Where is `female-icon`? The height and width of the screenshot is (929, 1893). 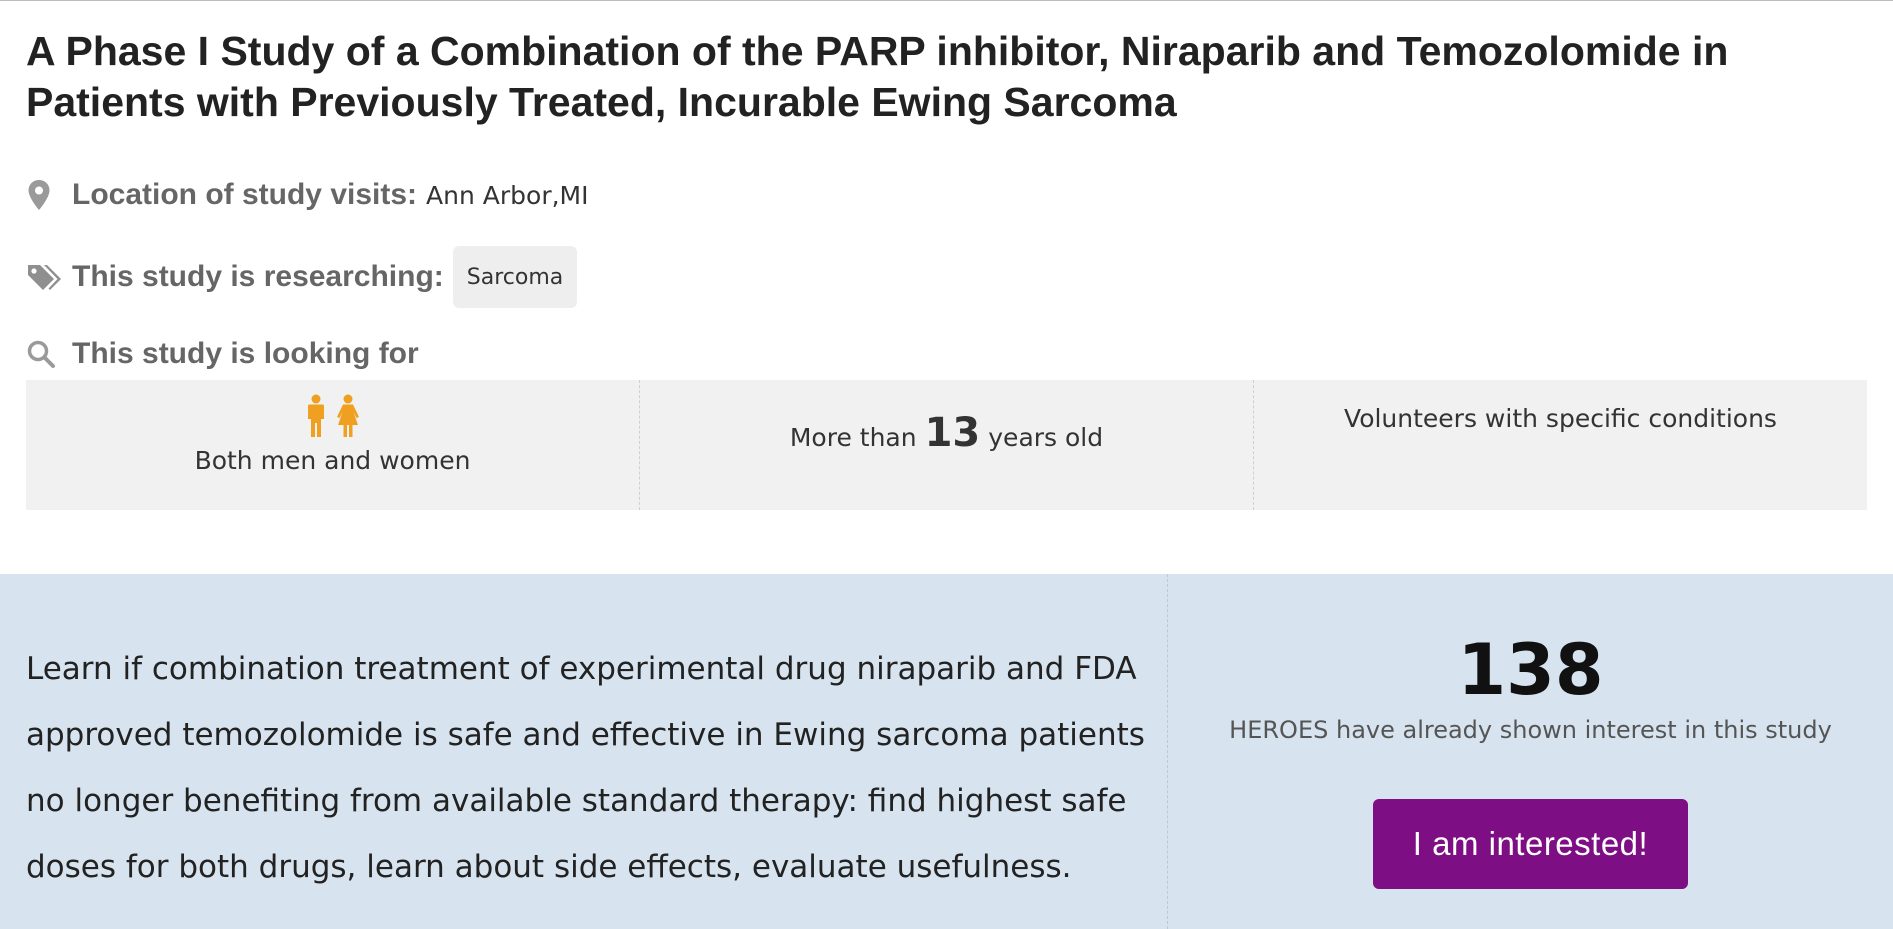
female-icon is located at coordinates (347, 415).